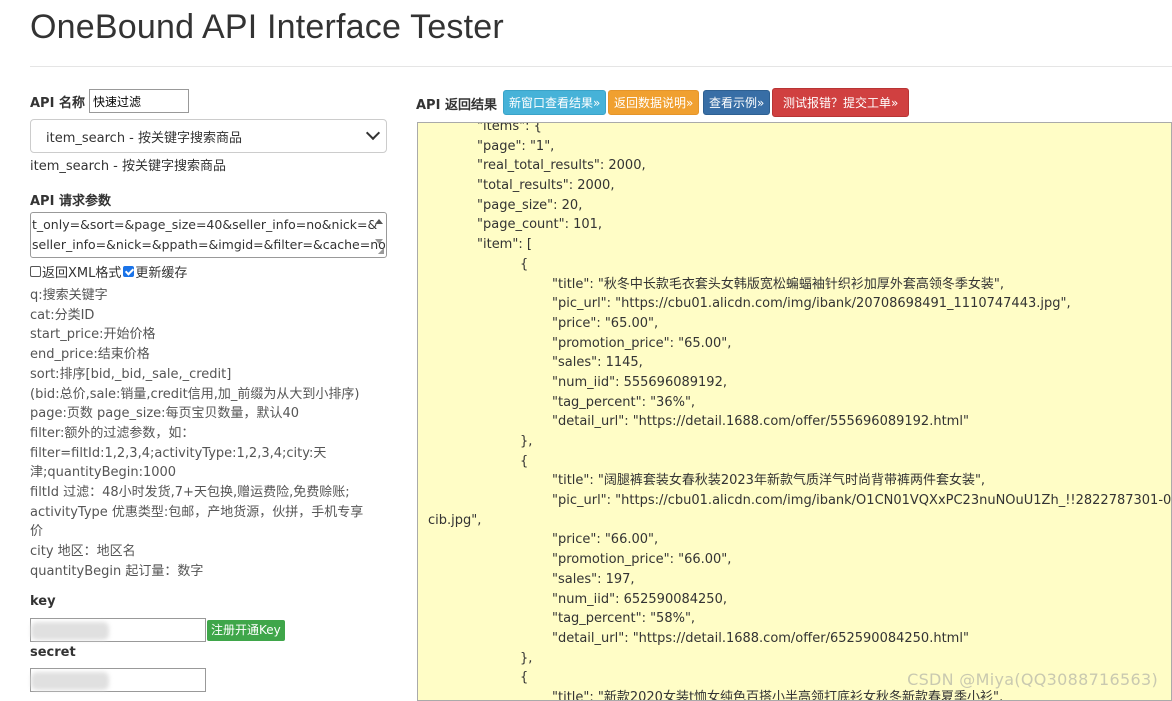  Describe the element at coordinates (118, 630) in the screenshot. I see `key-input` at that location.